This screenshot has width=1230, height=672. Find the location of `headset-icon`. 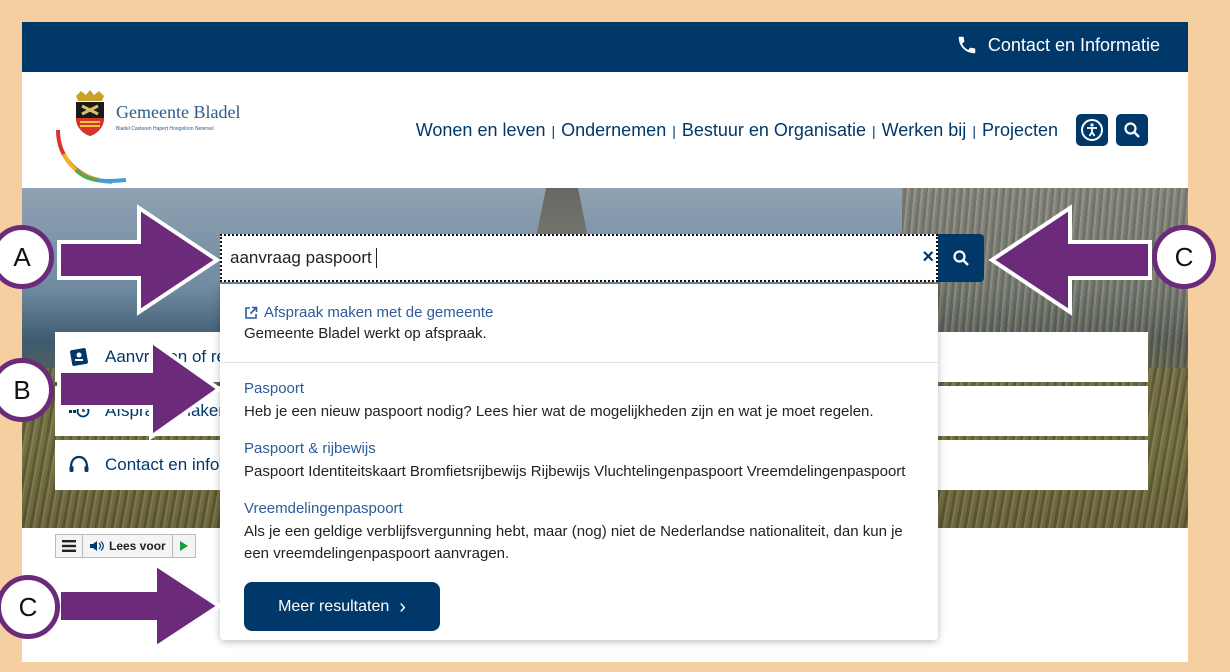

headset-icon is located at coordinates (79, 465).